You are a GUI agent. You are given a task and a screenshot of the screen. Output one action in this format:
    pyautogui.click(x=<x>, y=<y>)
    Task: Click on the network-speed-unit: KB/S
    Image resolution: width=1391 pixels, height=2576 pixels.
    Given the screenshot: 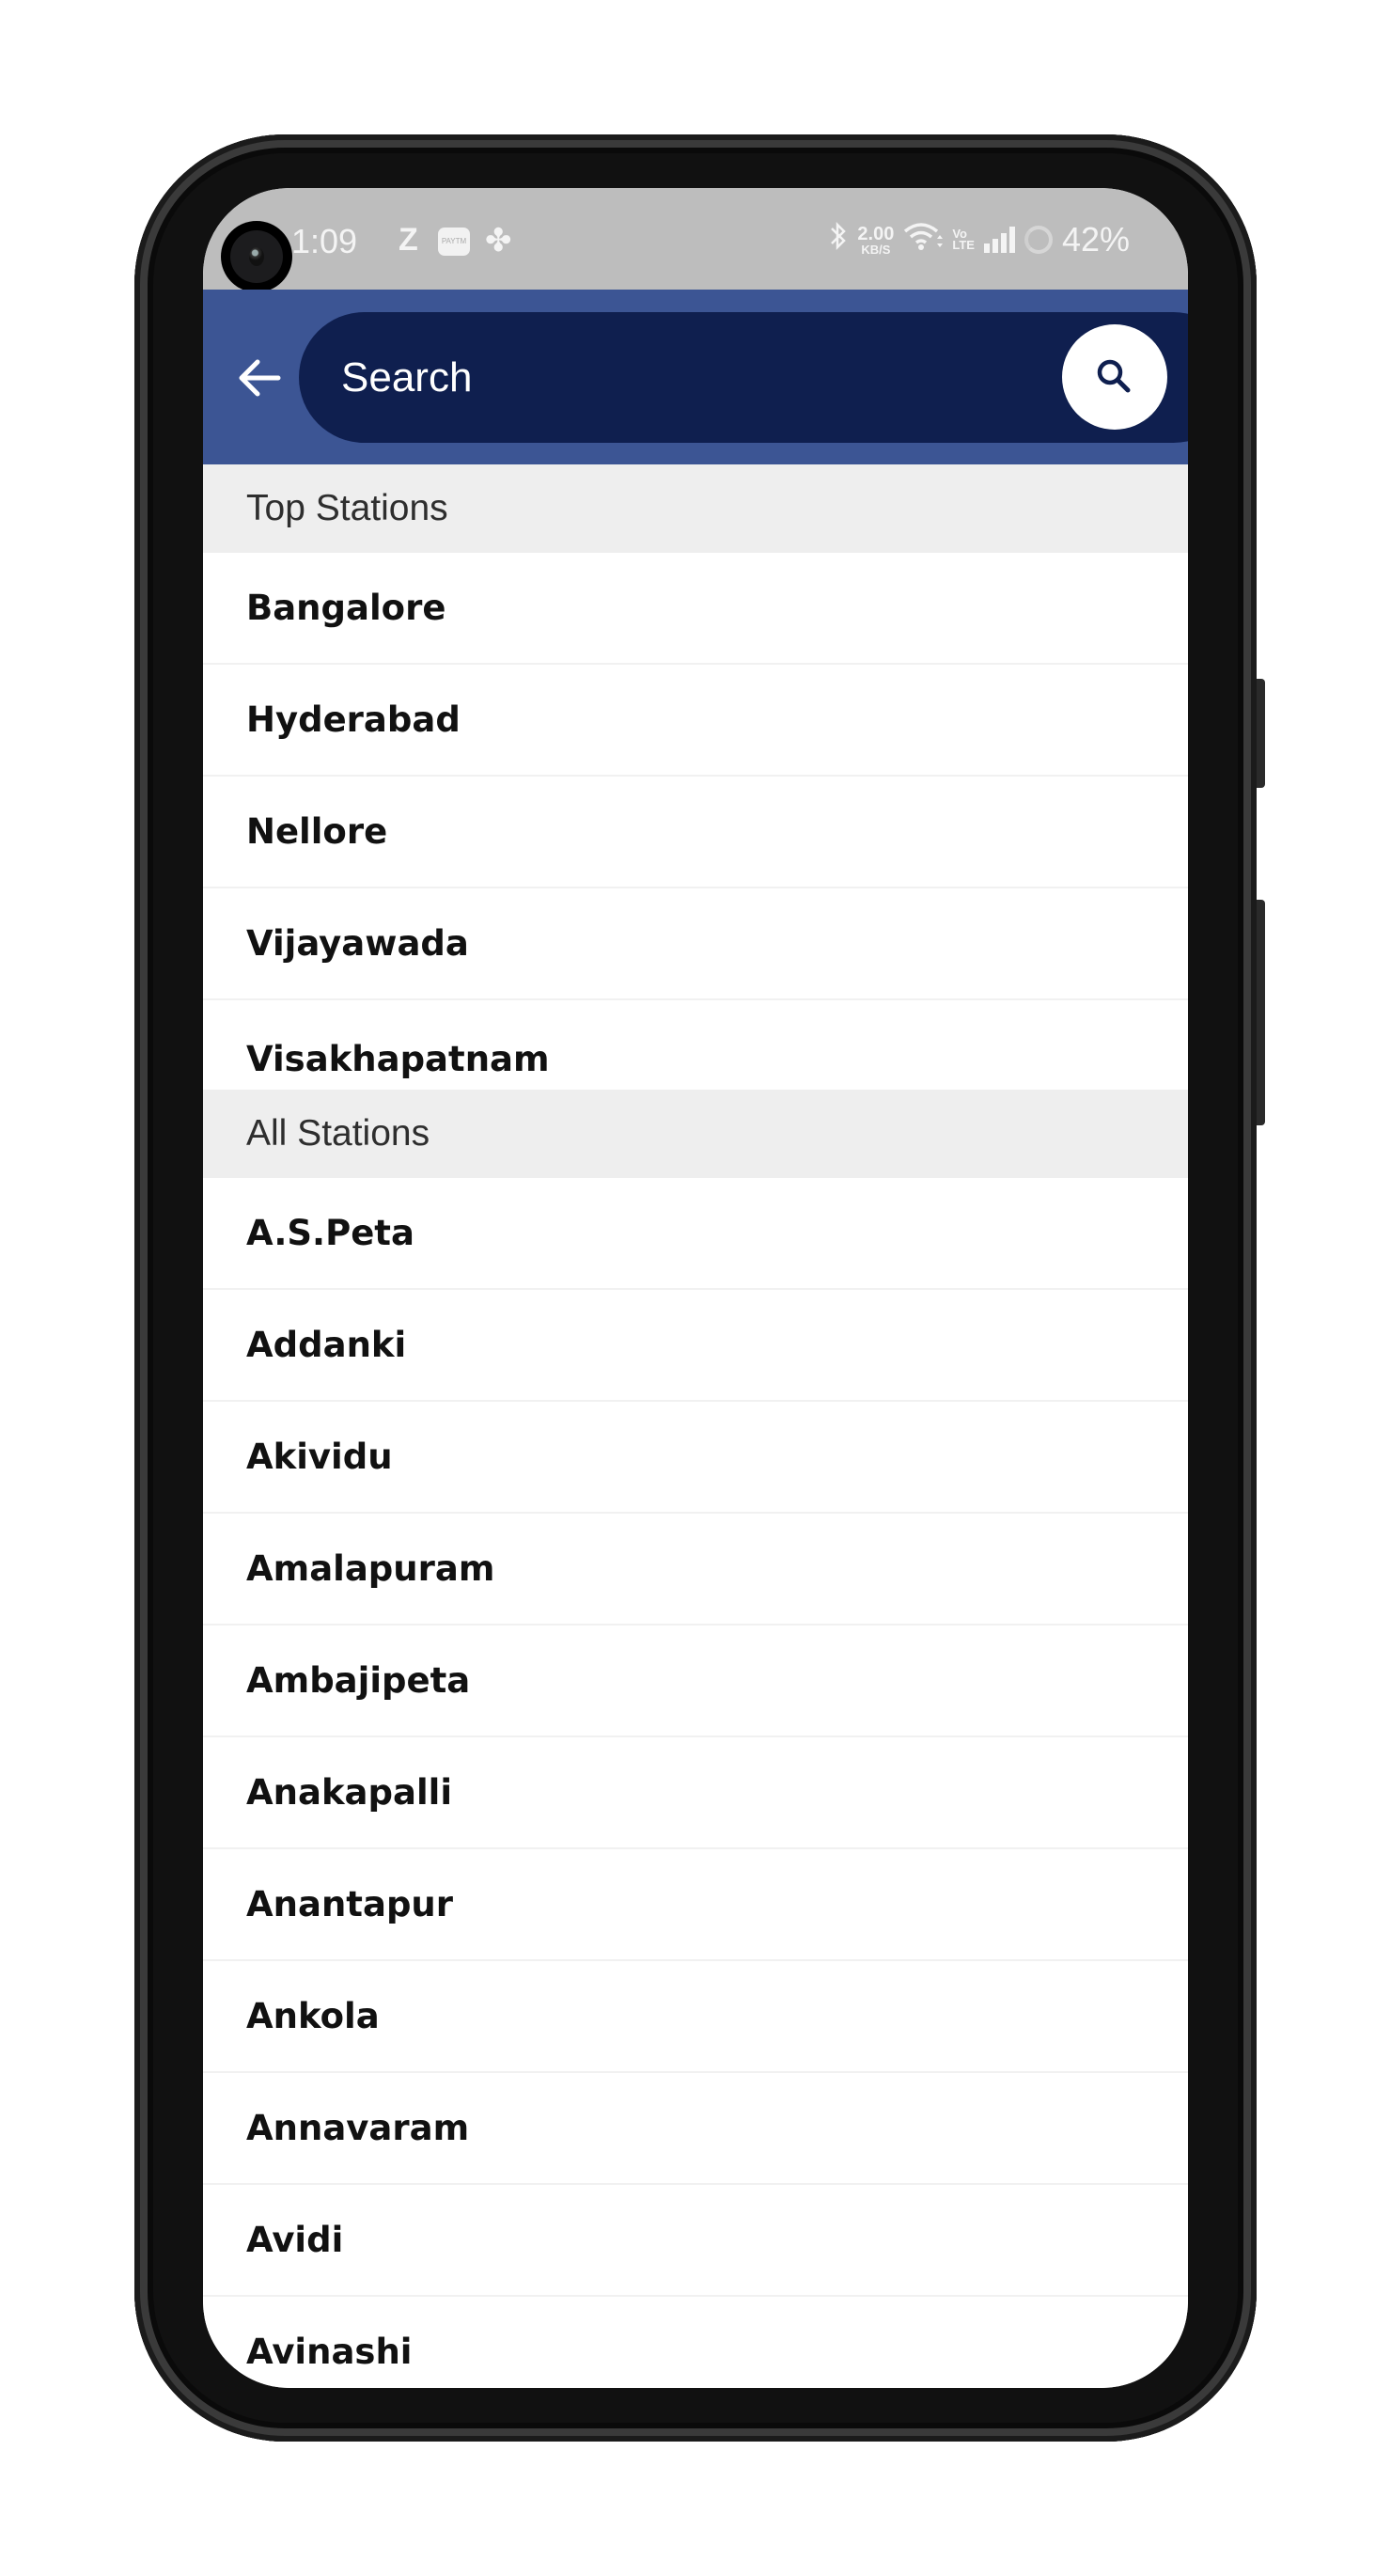 What is the action you would take?
    pyautogui.click(x=876, y=249)
    